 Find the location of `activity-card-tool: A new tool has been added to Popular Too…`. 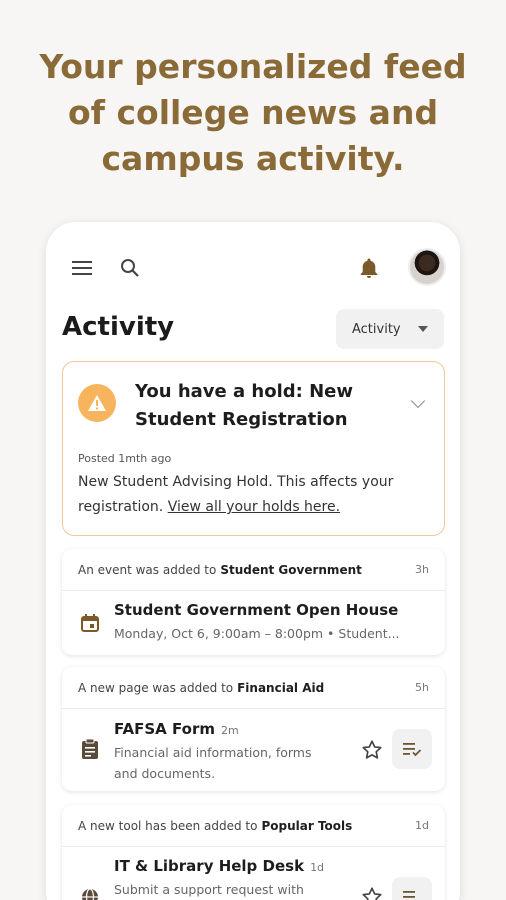

activity-card-tool: A new tool has been added to Popular Too… is located at coordinates (253, 852).